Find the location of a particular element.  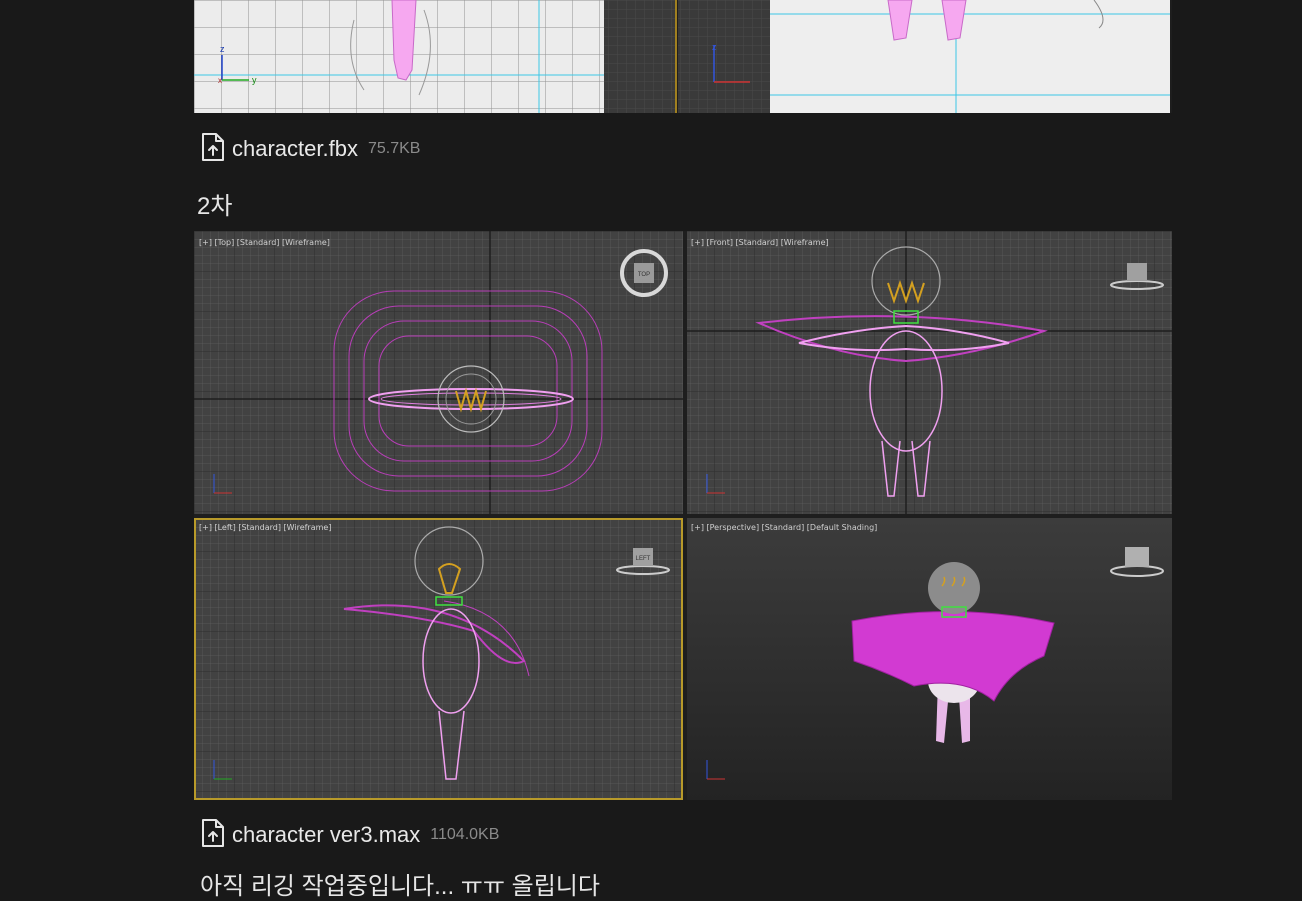

section-heading: 2차 is located at coordinates (215, 206).